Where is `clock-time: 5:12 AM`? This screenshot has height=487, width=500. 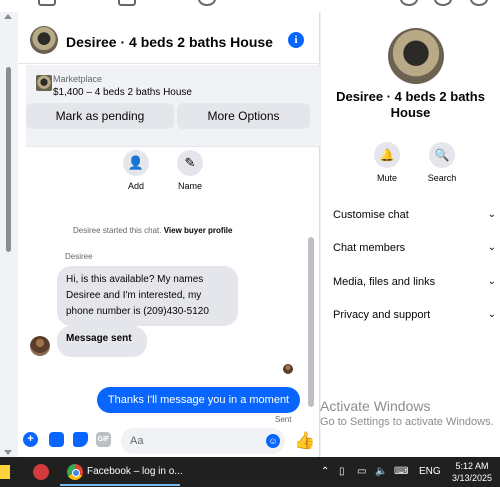
clock-time: 5:12 AM is located at coordinates (472, 466).